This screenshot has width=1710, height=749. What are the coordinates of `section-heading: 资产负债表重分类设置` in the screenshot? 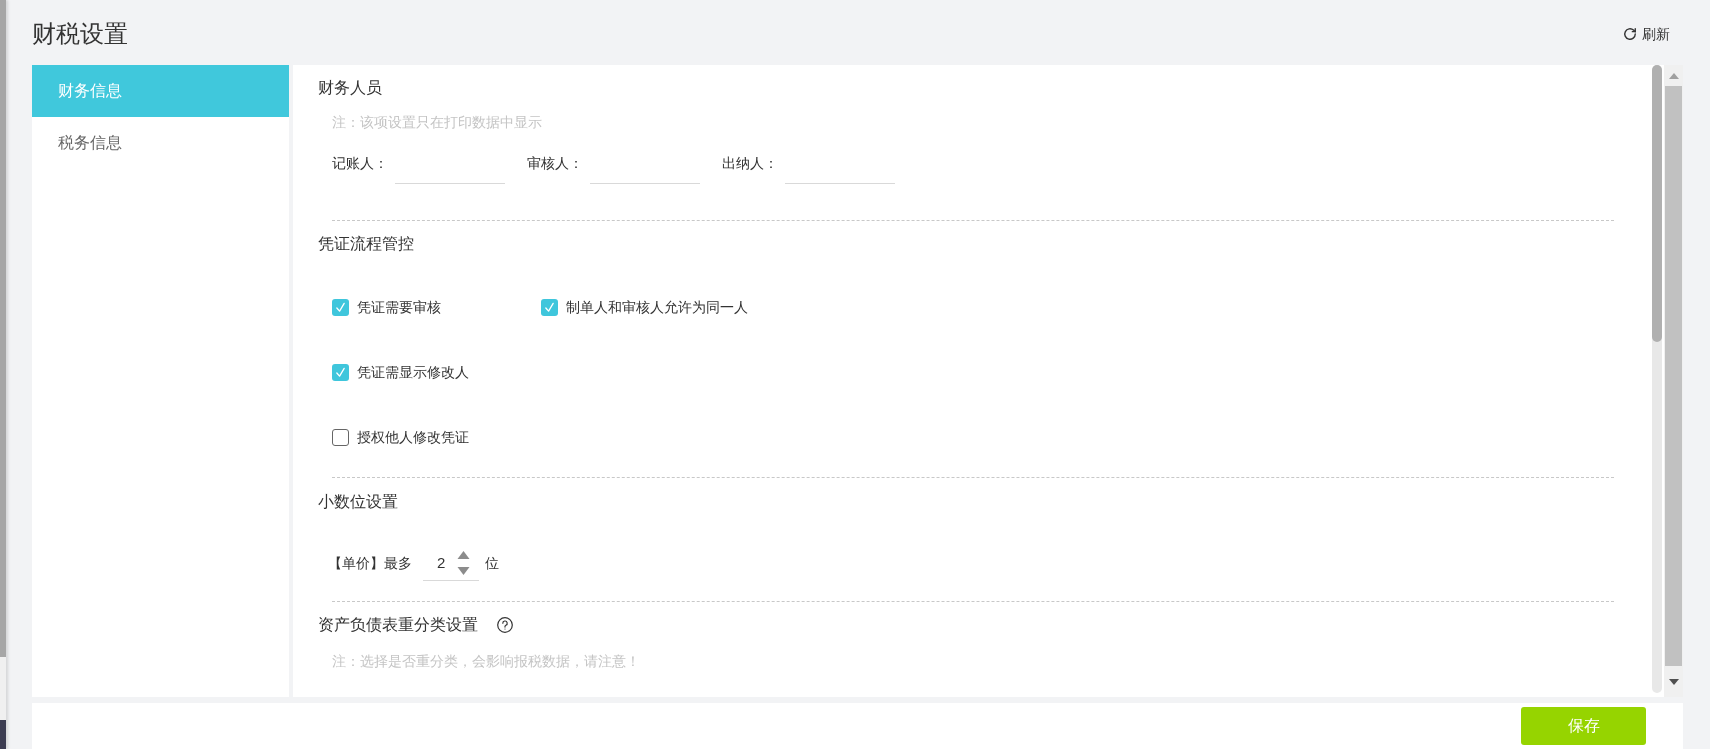 It's located at (398, 625).